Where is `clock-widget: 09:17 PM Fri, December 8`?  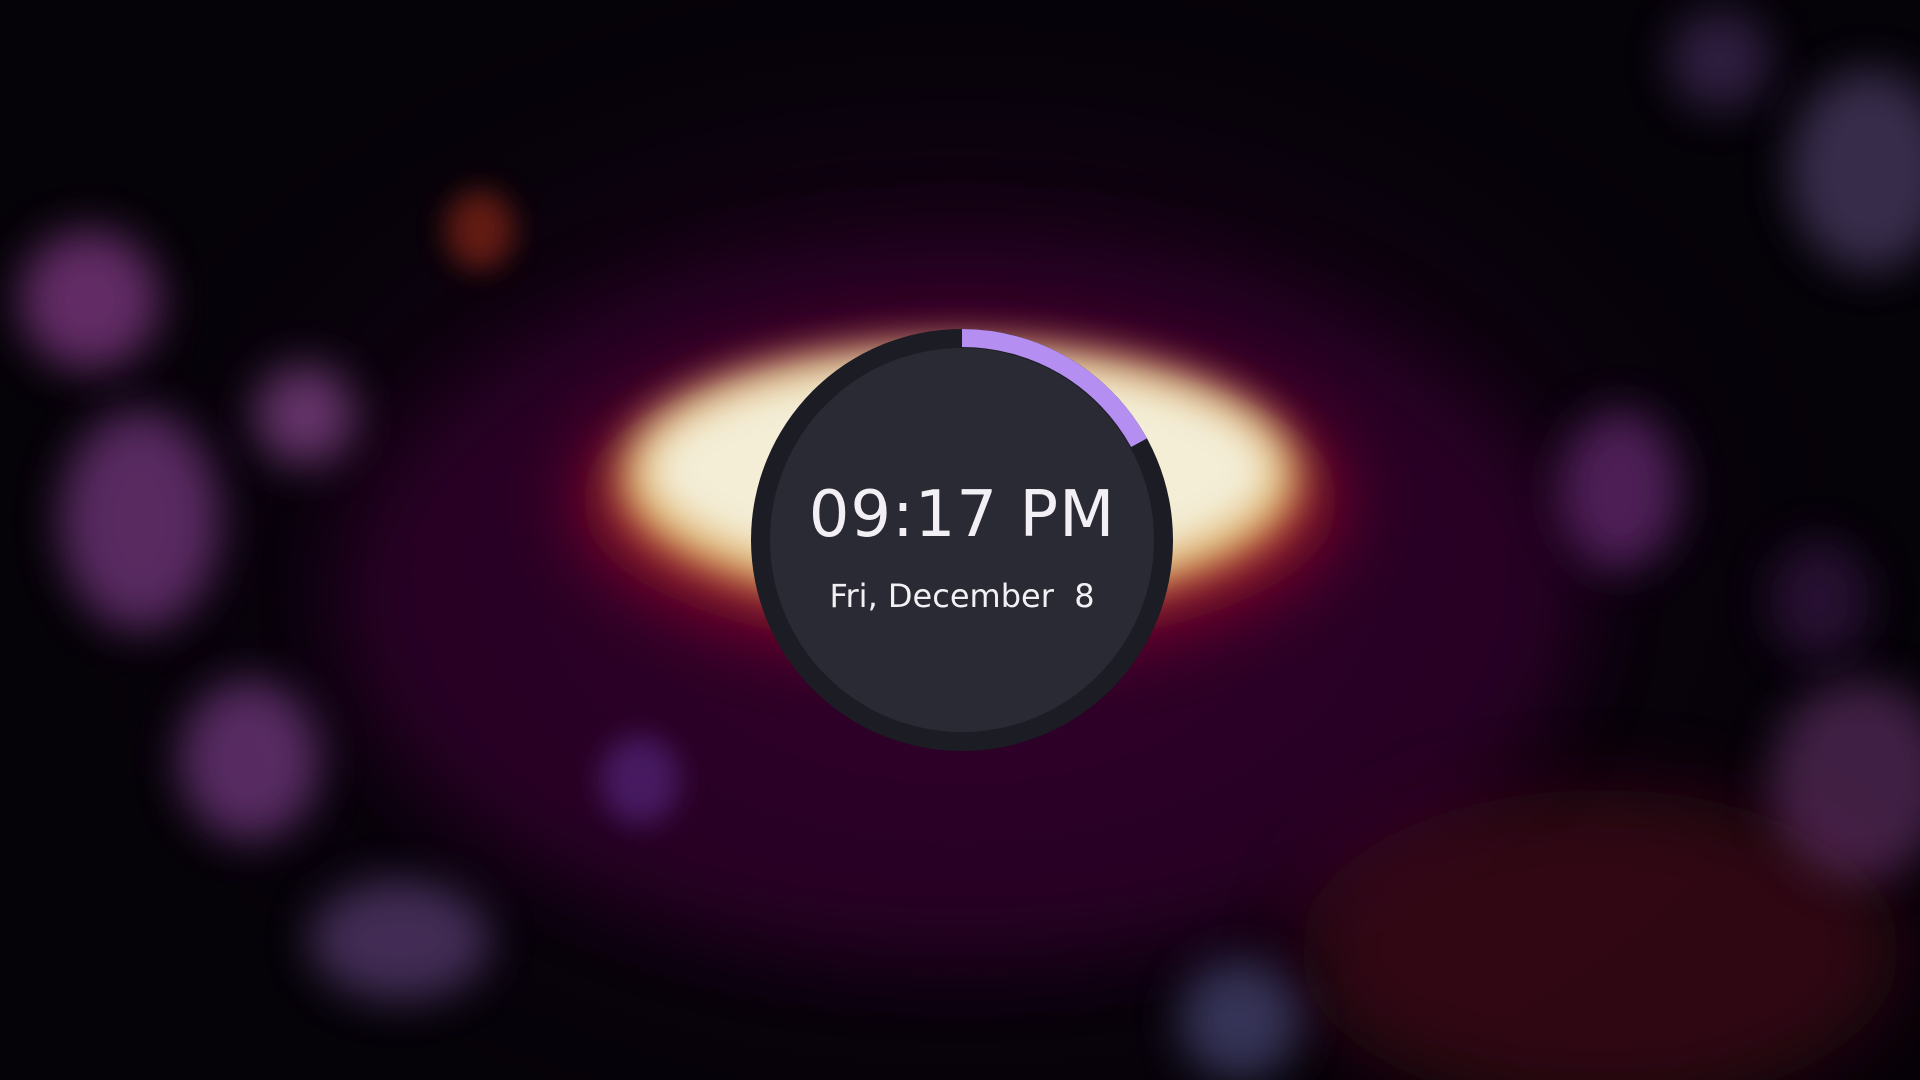
clock-widget: 09:17 PM Fri, December 8 is located at coordinates (962, 540).